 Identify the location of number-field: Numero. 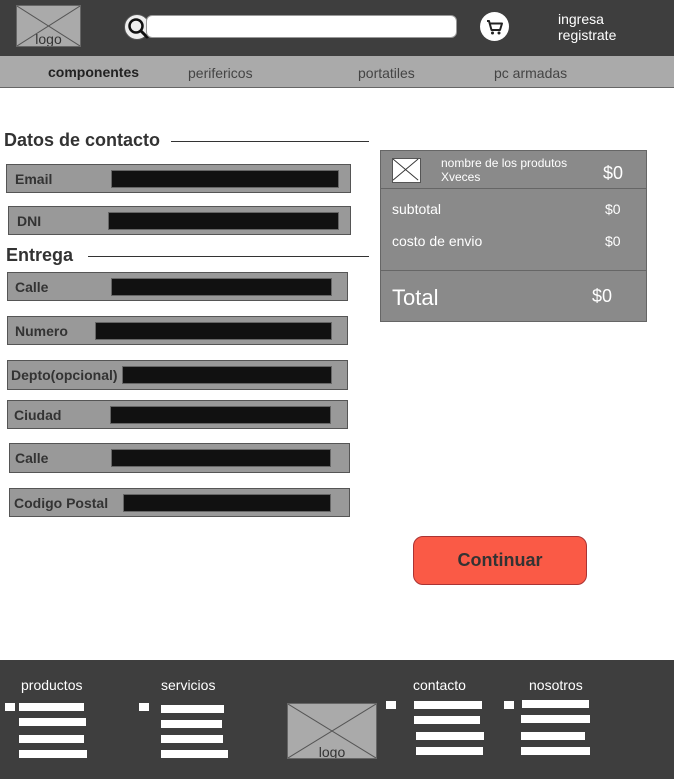
(177, 330).